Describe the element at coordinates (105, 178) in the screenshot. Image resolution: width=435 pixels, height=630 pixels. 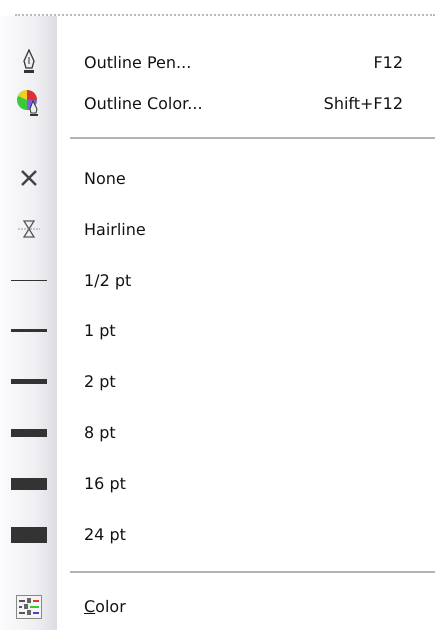
I see `menu-item-label: None` at that location.